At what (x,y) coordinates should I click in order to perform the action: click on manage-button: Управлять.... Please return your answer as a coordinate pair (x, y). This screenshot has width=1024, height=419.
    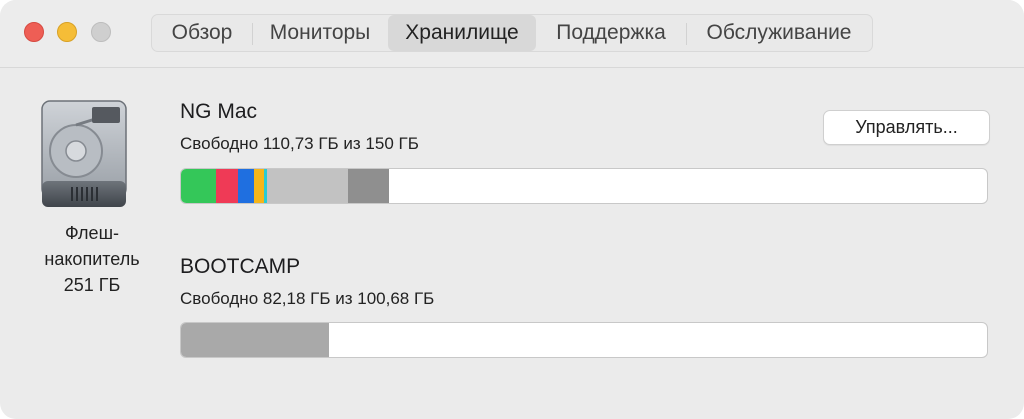
    Looking at the image, I should click on (906, 127).